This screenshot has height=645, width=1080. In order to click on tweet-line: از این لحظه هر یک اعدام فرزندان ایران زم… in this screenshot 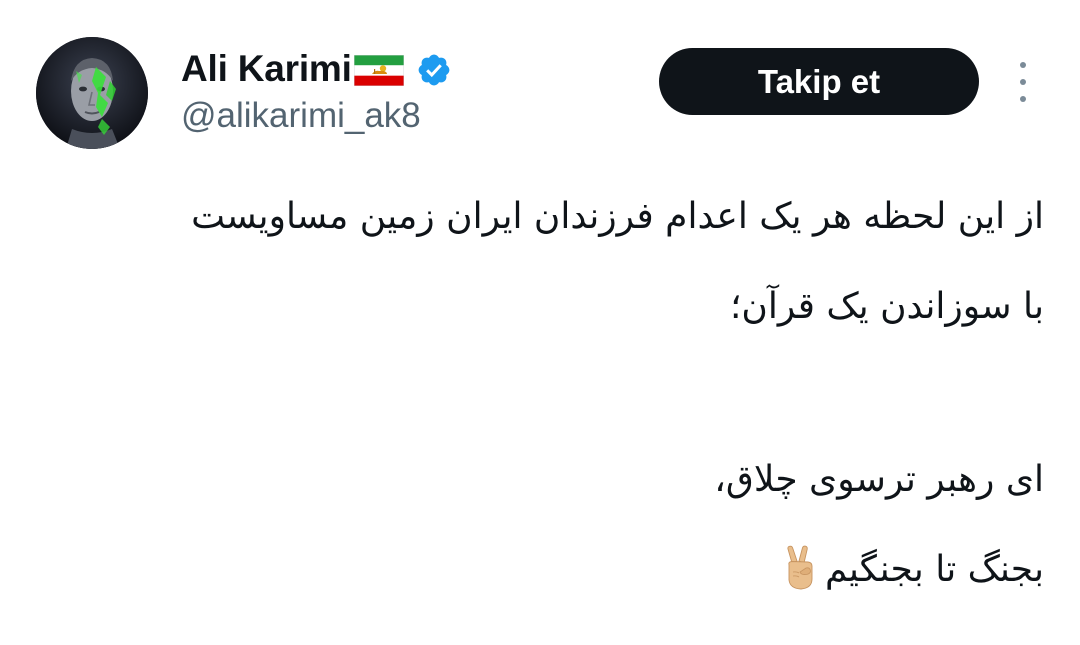, I will do `click(617, 216)`.